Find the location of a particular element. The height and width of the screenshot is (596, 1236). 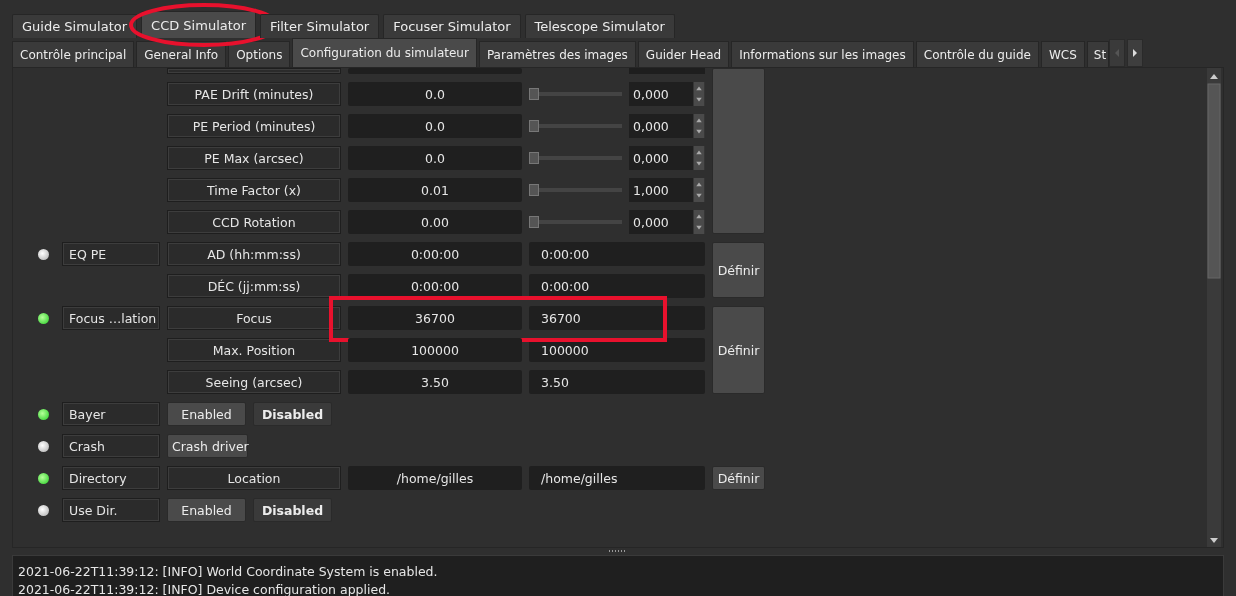

log-line: 2021-06-22T11:39:12: [INFO] Device configuration applied. is located at coordinates (205, 588).